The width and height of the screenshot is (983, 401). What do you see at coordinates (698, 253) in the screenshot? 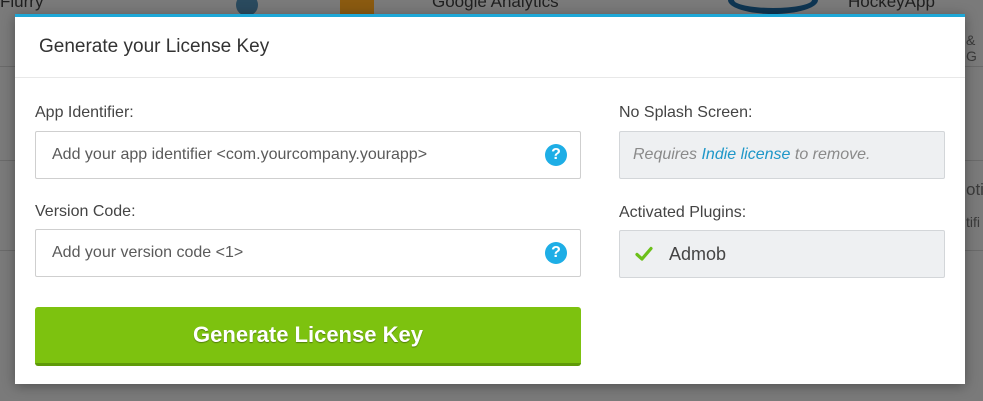
I see `plugin-admob: Admob` at bounding box center [698, 253].